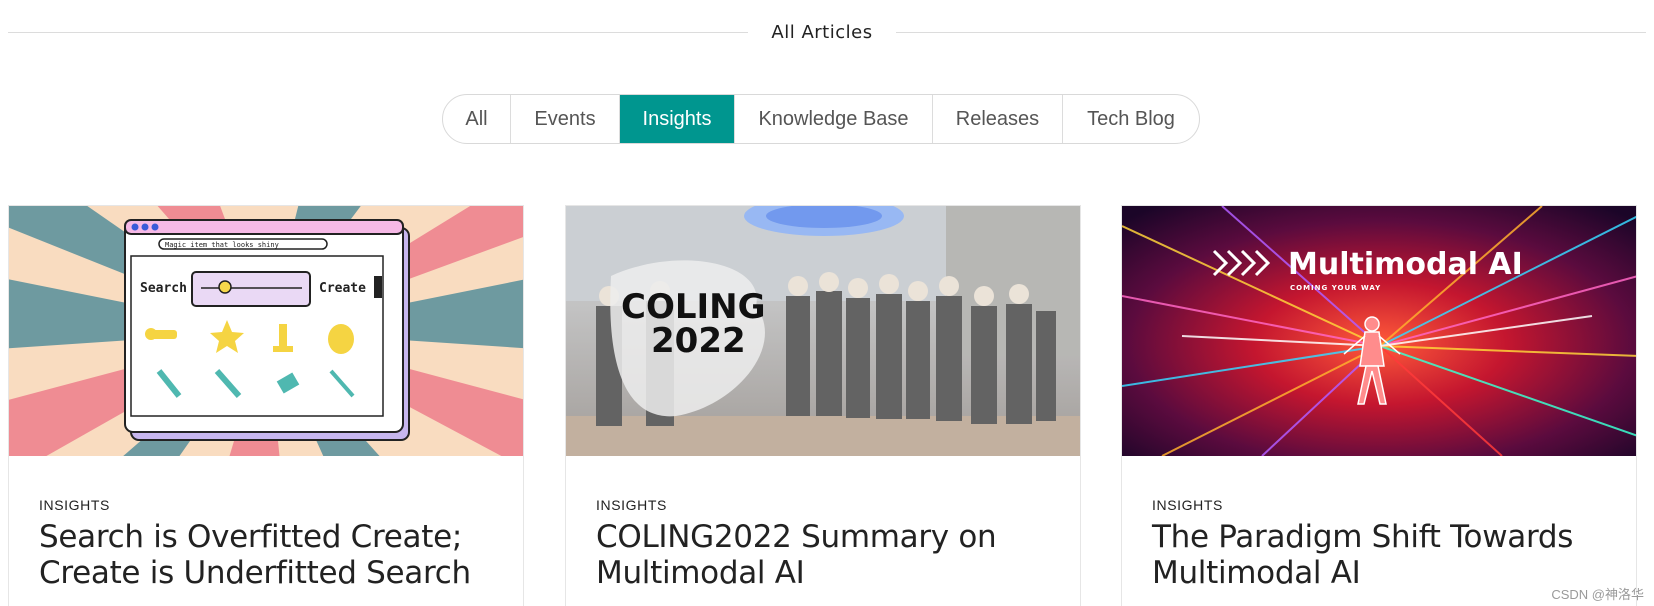  What do you see at coordinates (1131, 119) in the screenshot?
I see `filter-tab-tech-blog: Tech Blog` at bounding box center [1131, 119].